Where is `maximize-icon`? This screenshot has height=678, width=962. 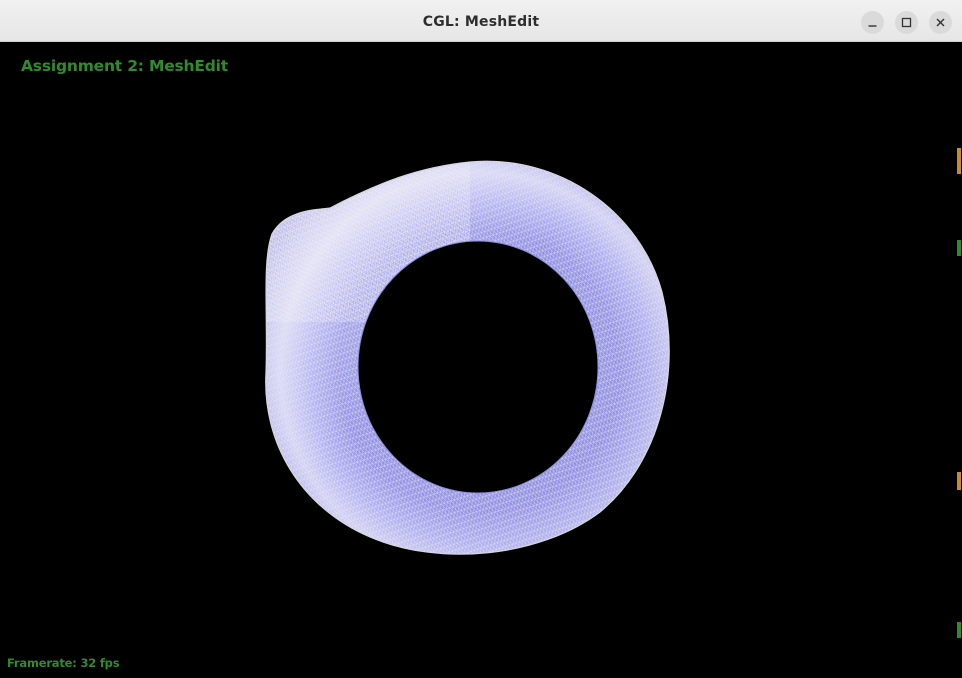 maximize-icon is located at coordinates (906, 22).